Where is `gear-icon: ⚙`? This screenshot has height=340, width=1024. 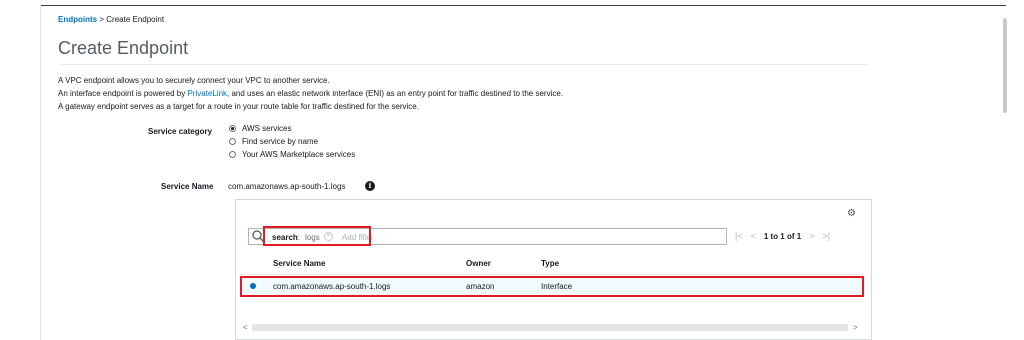
gear-icon: ⚙ is located at coordinates (851, 213).